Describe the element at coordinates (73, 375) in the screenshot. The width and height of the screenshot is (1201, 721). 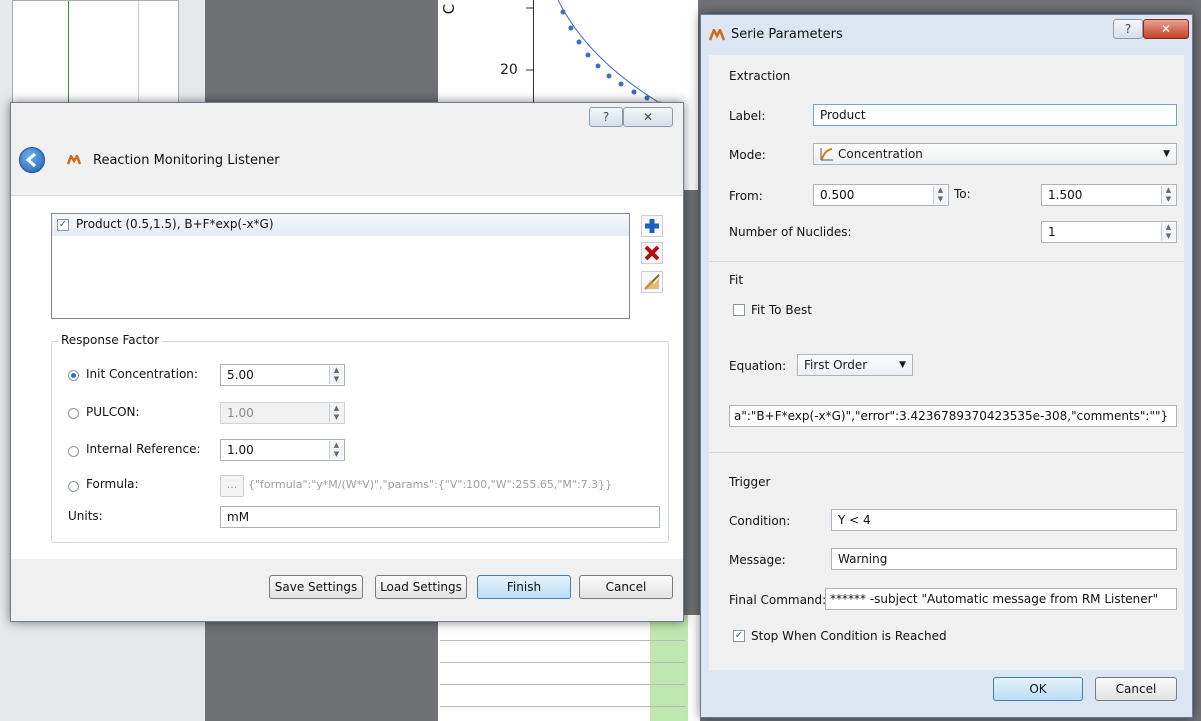
I see `init-concentration-radio` at that location.